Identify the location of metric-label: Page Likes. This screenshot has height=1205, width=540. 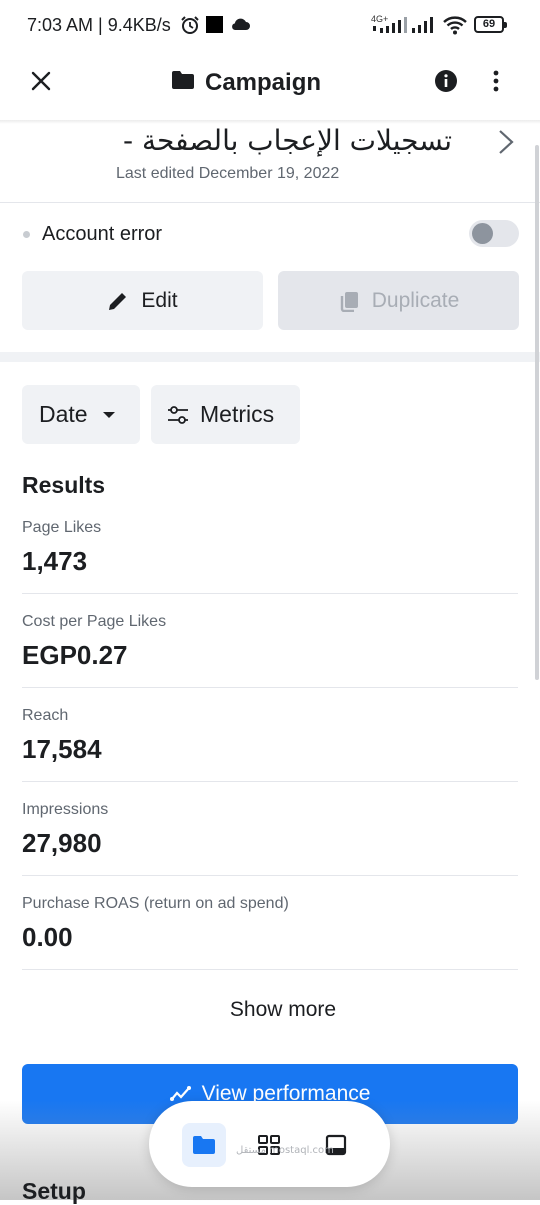
(62, 527).